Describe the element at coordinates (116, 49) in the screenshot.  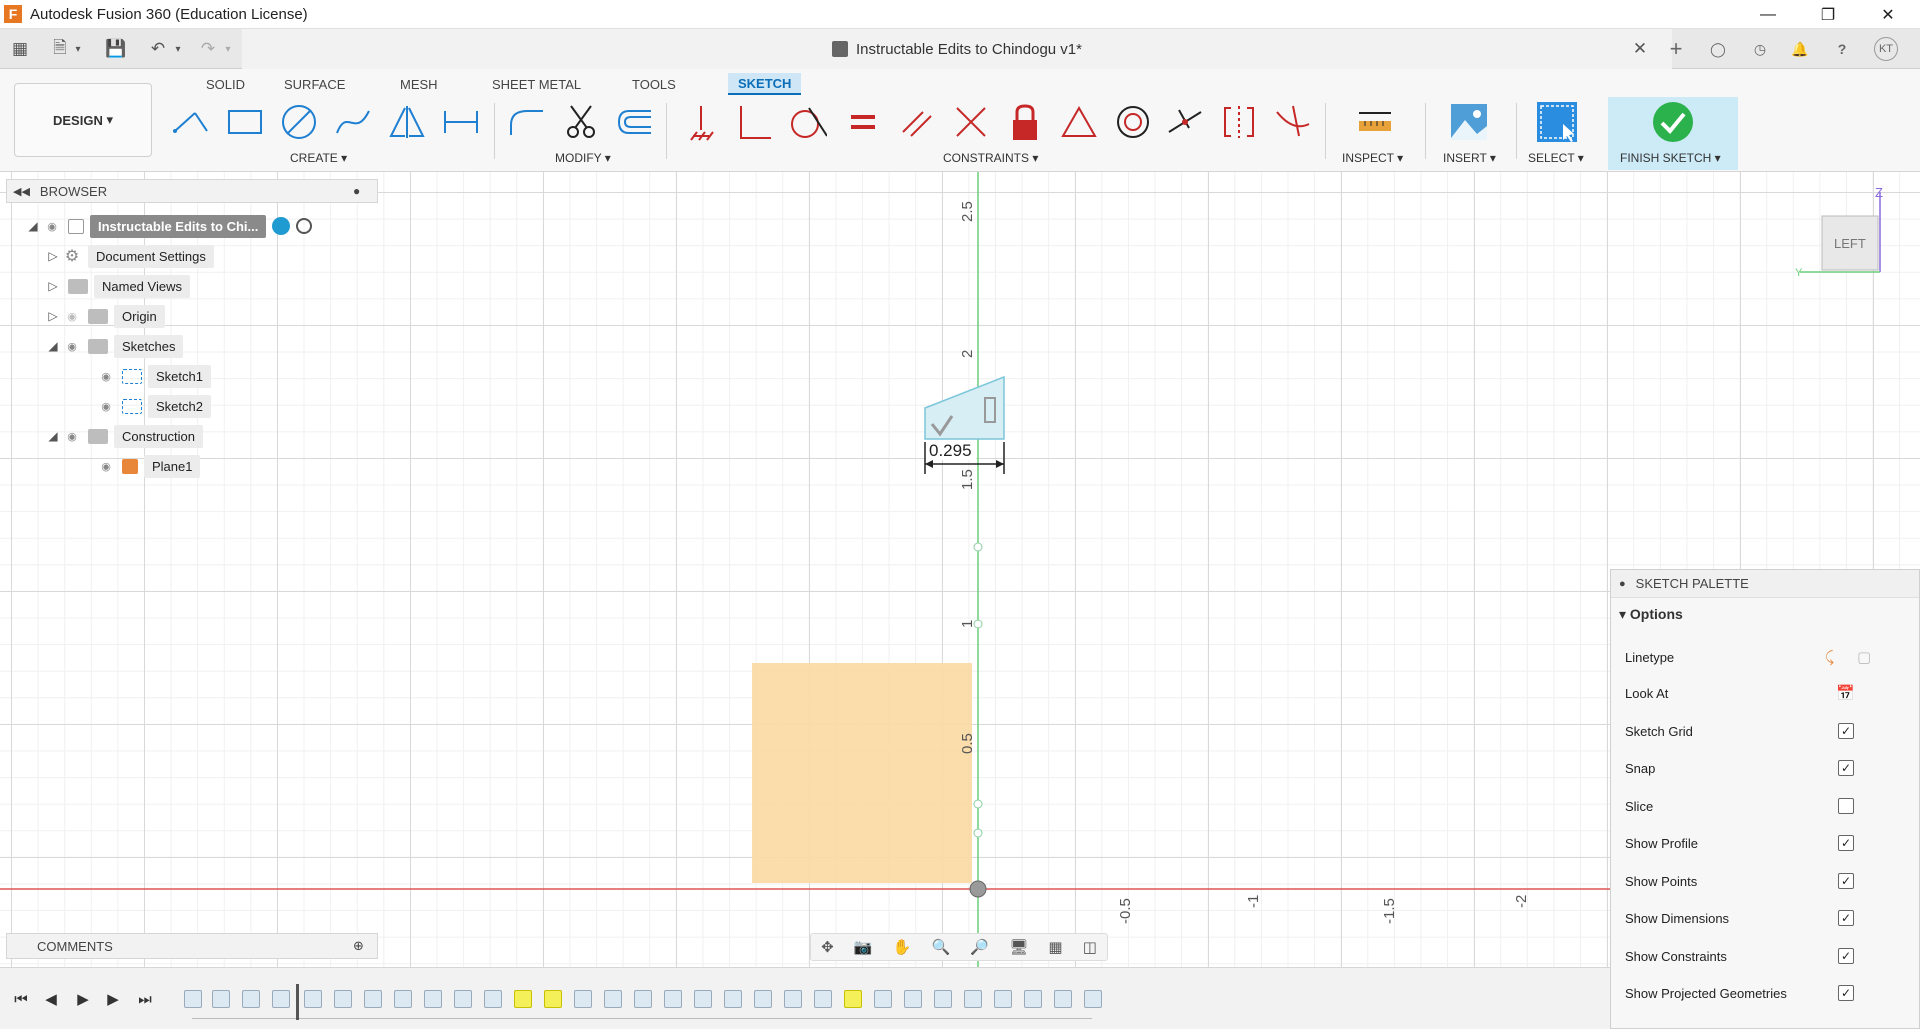
I see `save-icon: 💾` at that location.